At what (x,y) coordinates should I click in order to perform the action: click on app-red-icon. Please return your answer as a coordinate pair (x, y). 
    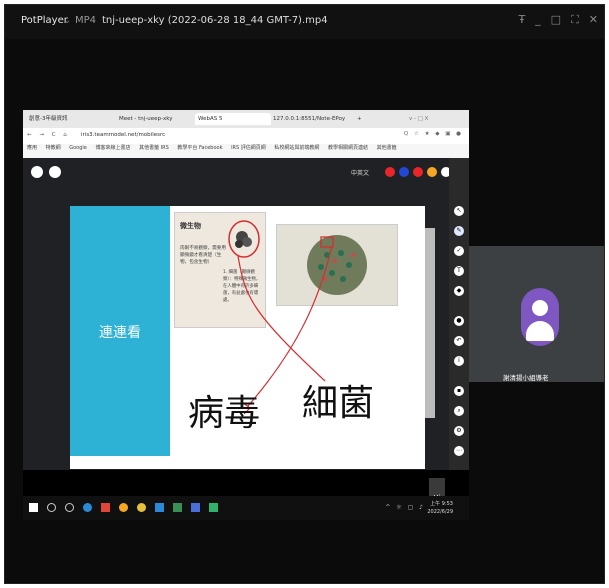
    Looking at the image, I should click on (105, 507).